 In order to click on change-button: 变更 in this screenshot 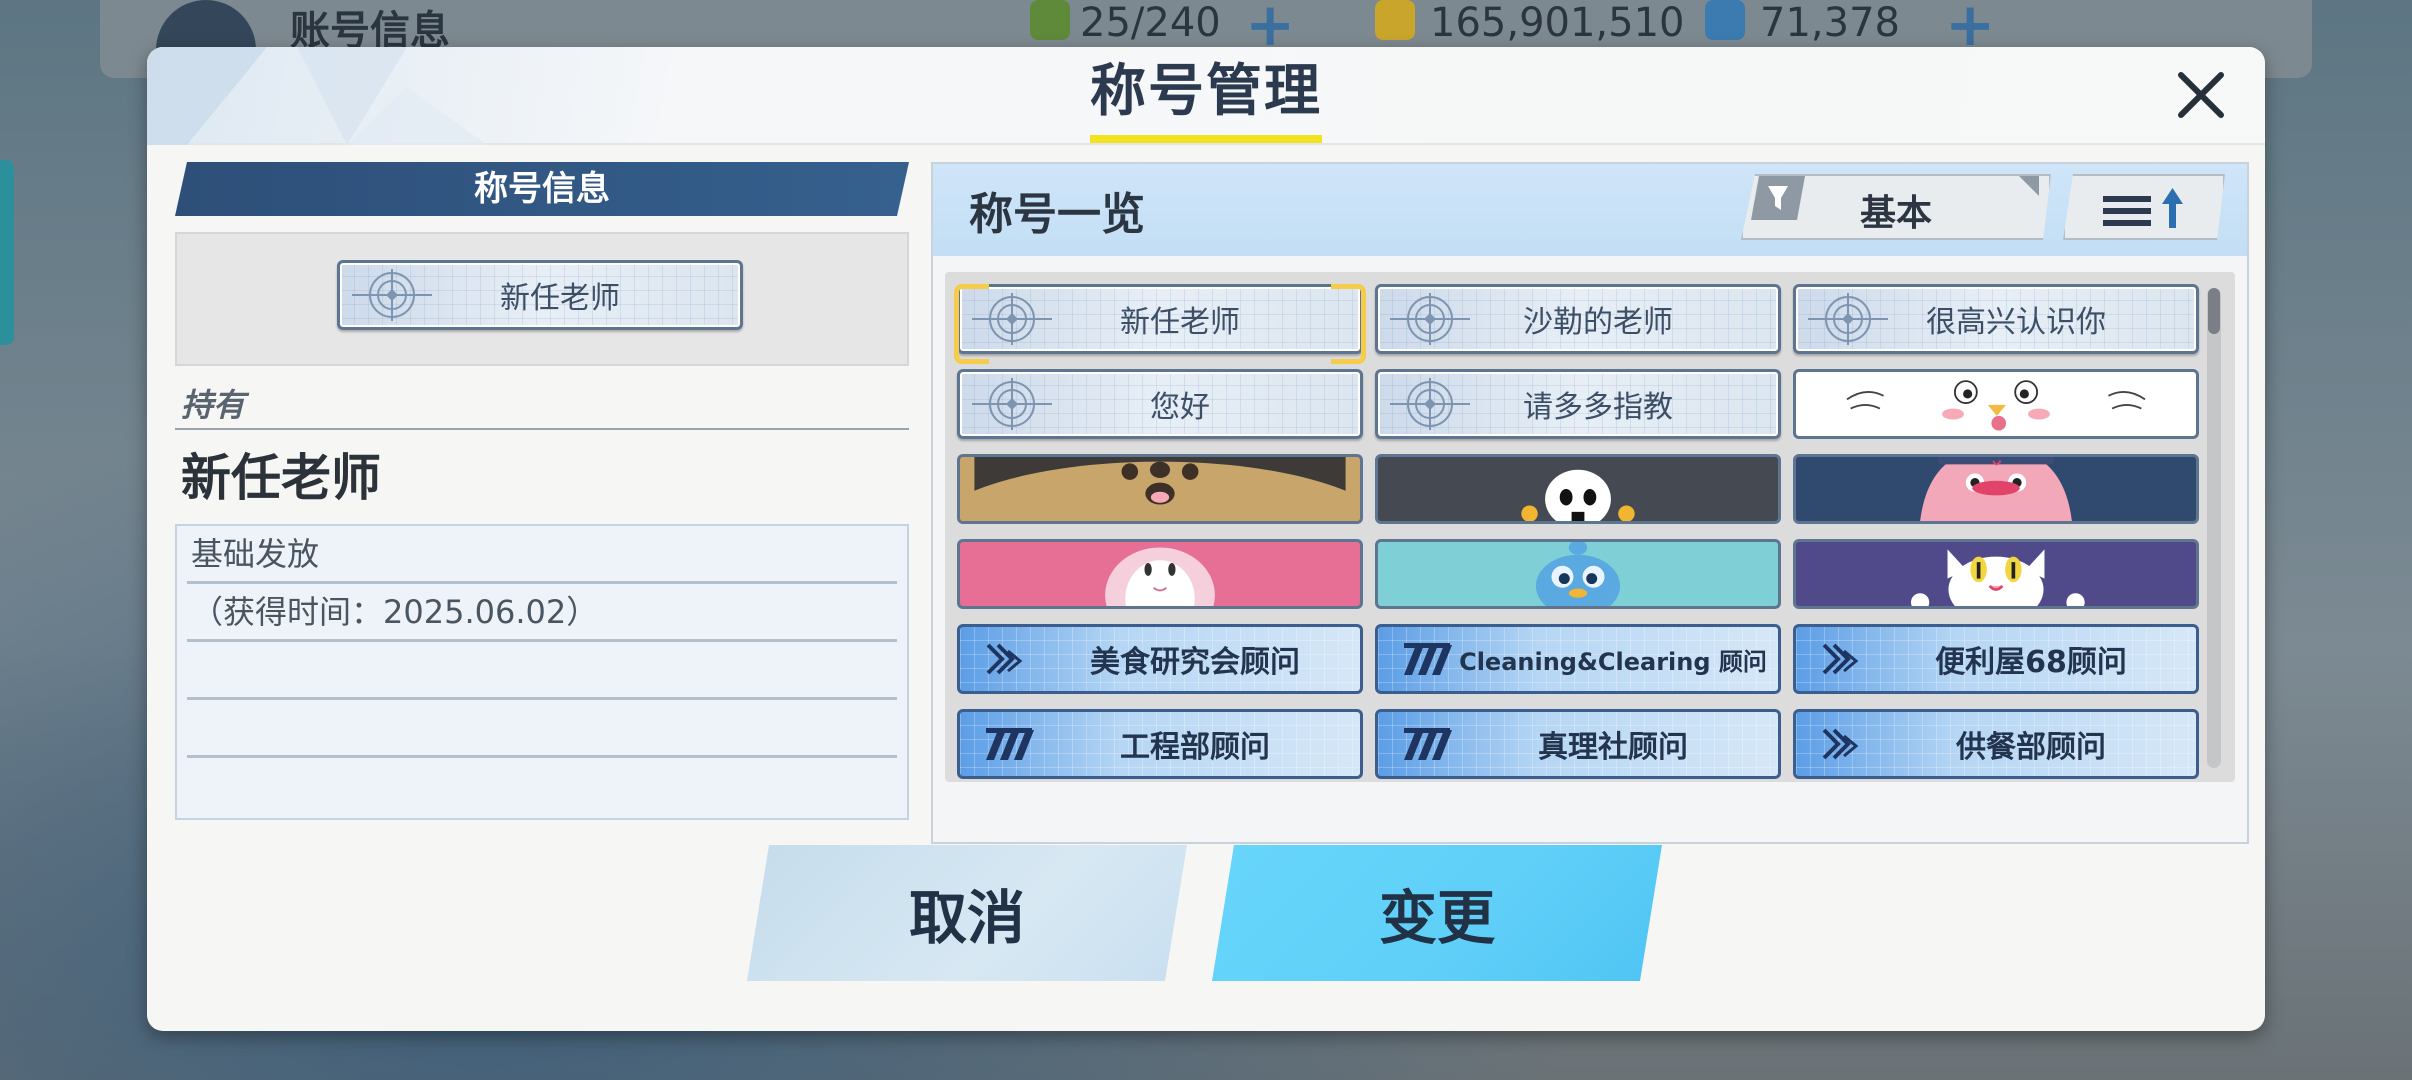, I will do `click(1437, 913)`.